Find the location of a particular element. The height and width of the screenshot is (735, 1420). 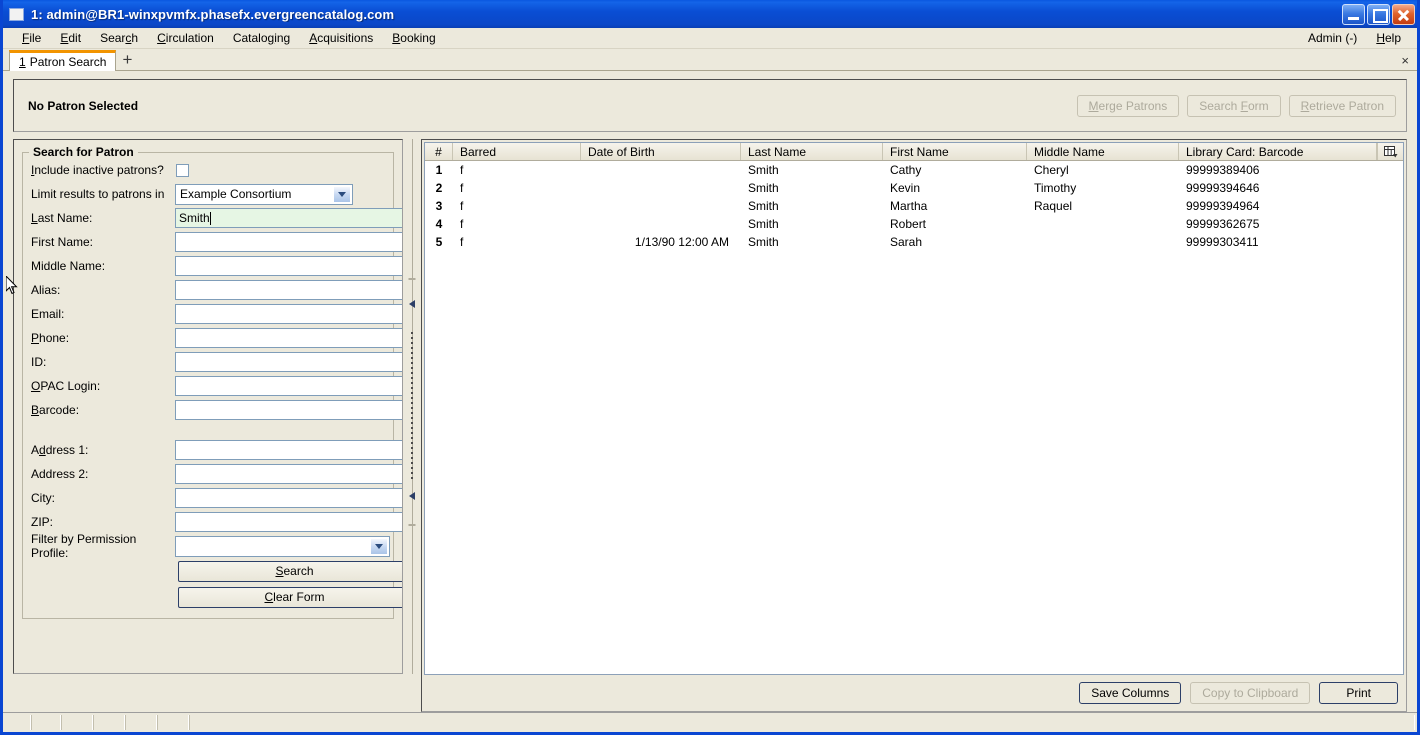

alias-input is located at coordinates (288, 290).